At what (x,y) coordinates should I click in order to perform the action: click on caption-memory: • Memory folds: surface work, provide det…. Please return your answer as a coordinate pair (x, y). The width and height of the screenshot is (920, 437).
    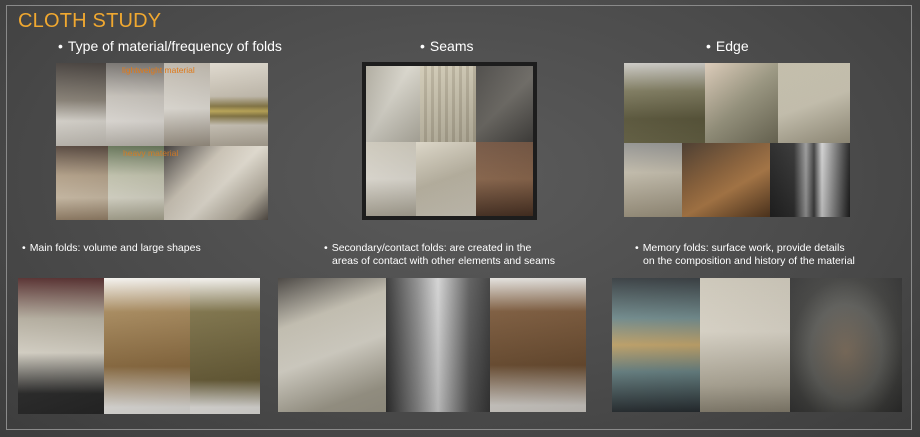
    Looking at the image, I should click on (745, 255).